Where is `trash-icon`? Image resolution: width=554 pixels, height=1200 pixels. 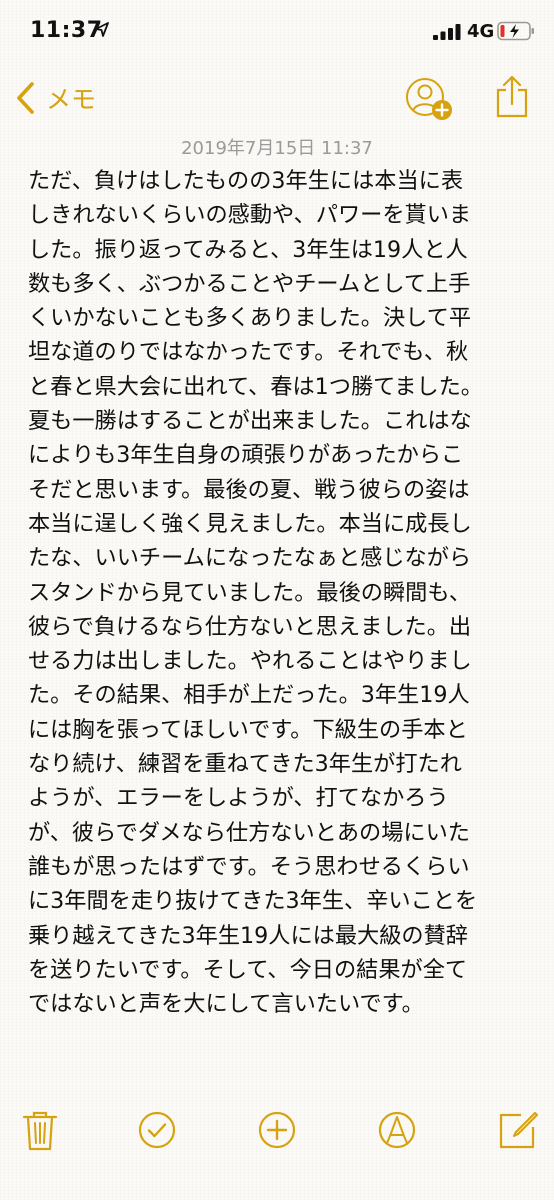
trash-icon is located at coordinates (40, 1130).